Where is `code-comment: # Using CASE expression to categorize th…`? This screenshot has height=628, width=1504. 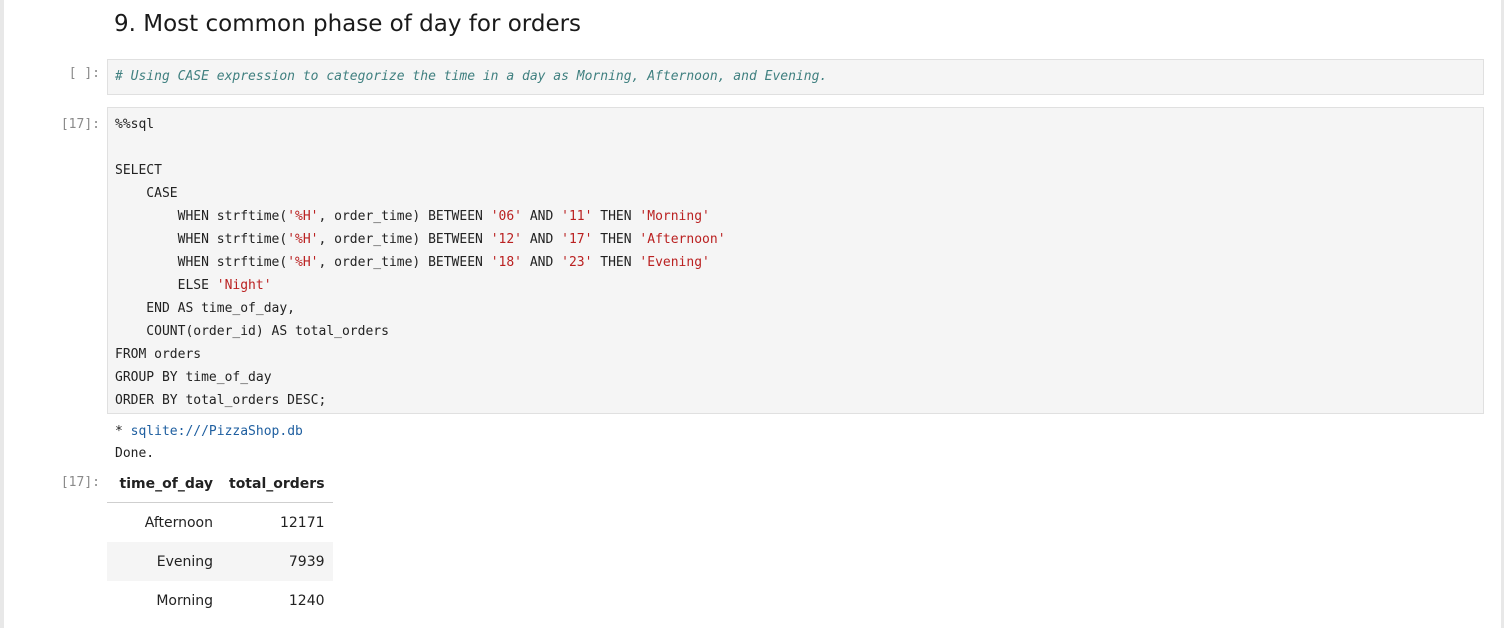 code-comment: # Using CASE expression to categorize th… is located at coordinates (471, 76).